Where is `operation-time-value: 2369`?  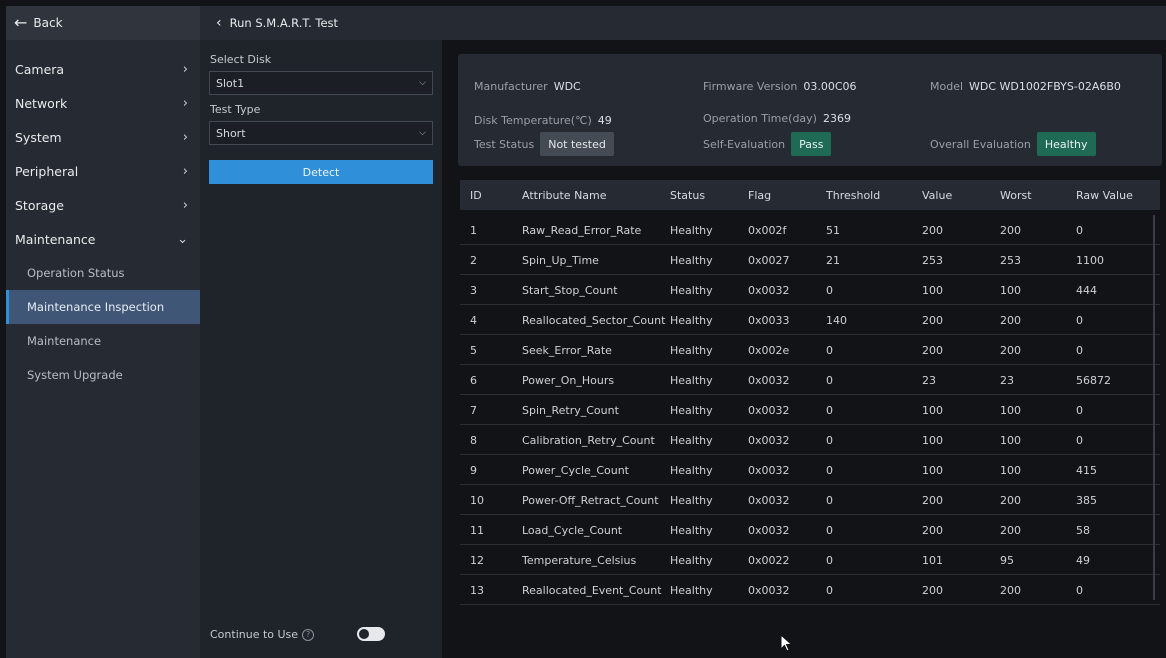 operation-time-value: 2369 is located at coordinates (836, 118).